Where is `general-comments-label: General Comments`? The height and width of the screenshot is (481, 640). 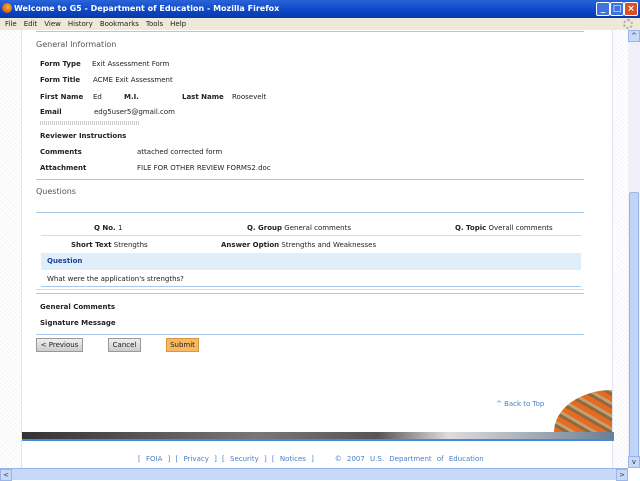
general-comments-label: General Comments is located at coordinates (78, 307).